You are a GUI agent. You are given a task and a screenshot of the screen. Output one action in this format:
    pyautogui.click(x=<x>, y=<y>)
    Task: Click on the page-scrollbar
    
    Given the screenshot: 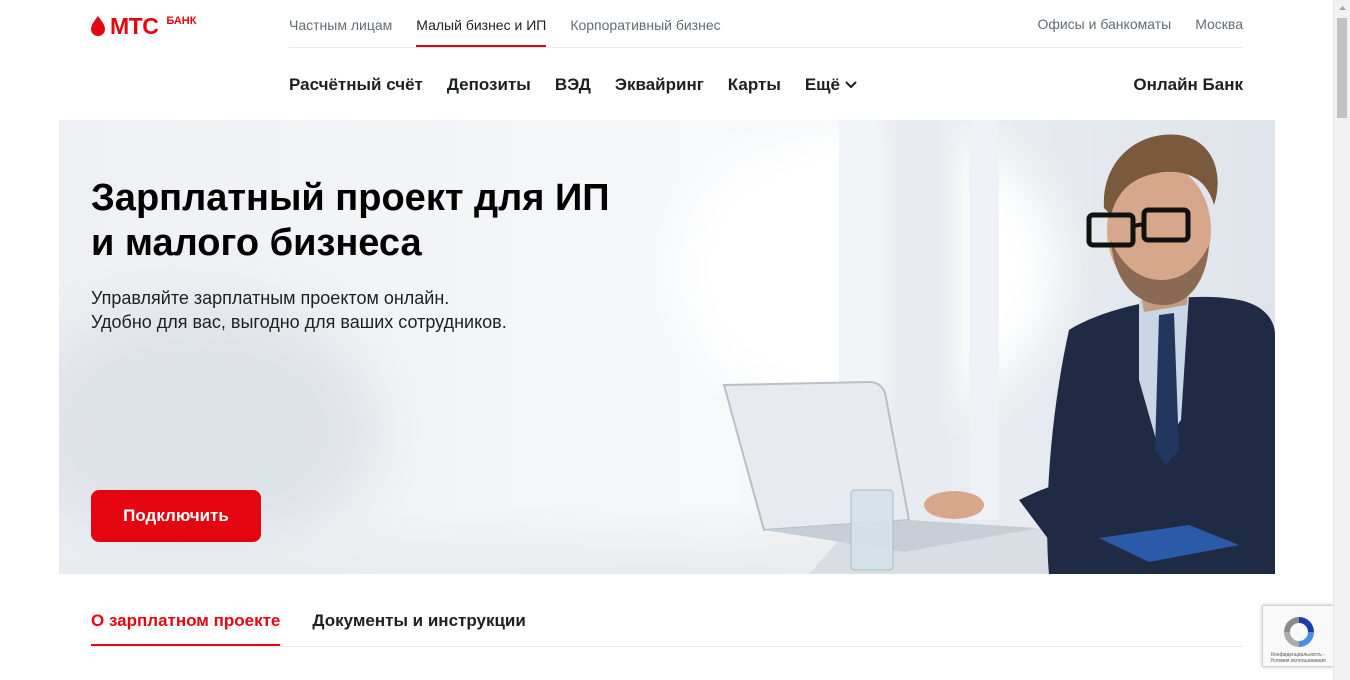 What is the action you would take?
    pyautogui.click(x=1341, y=340)
    